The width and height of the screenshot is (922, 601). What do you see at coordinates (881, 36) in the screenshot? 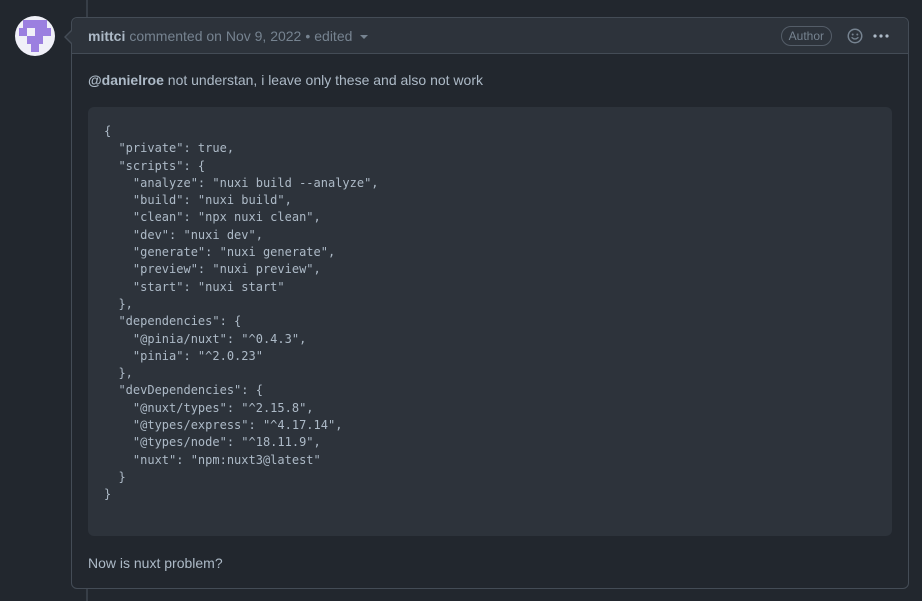
I see `kebab-horizontal-icon` at bounding box center [881, 36].